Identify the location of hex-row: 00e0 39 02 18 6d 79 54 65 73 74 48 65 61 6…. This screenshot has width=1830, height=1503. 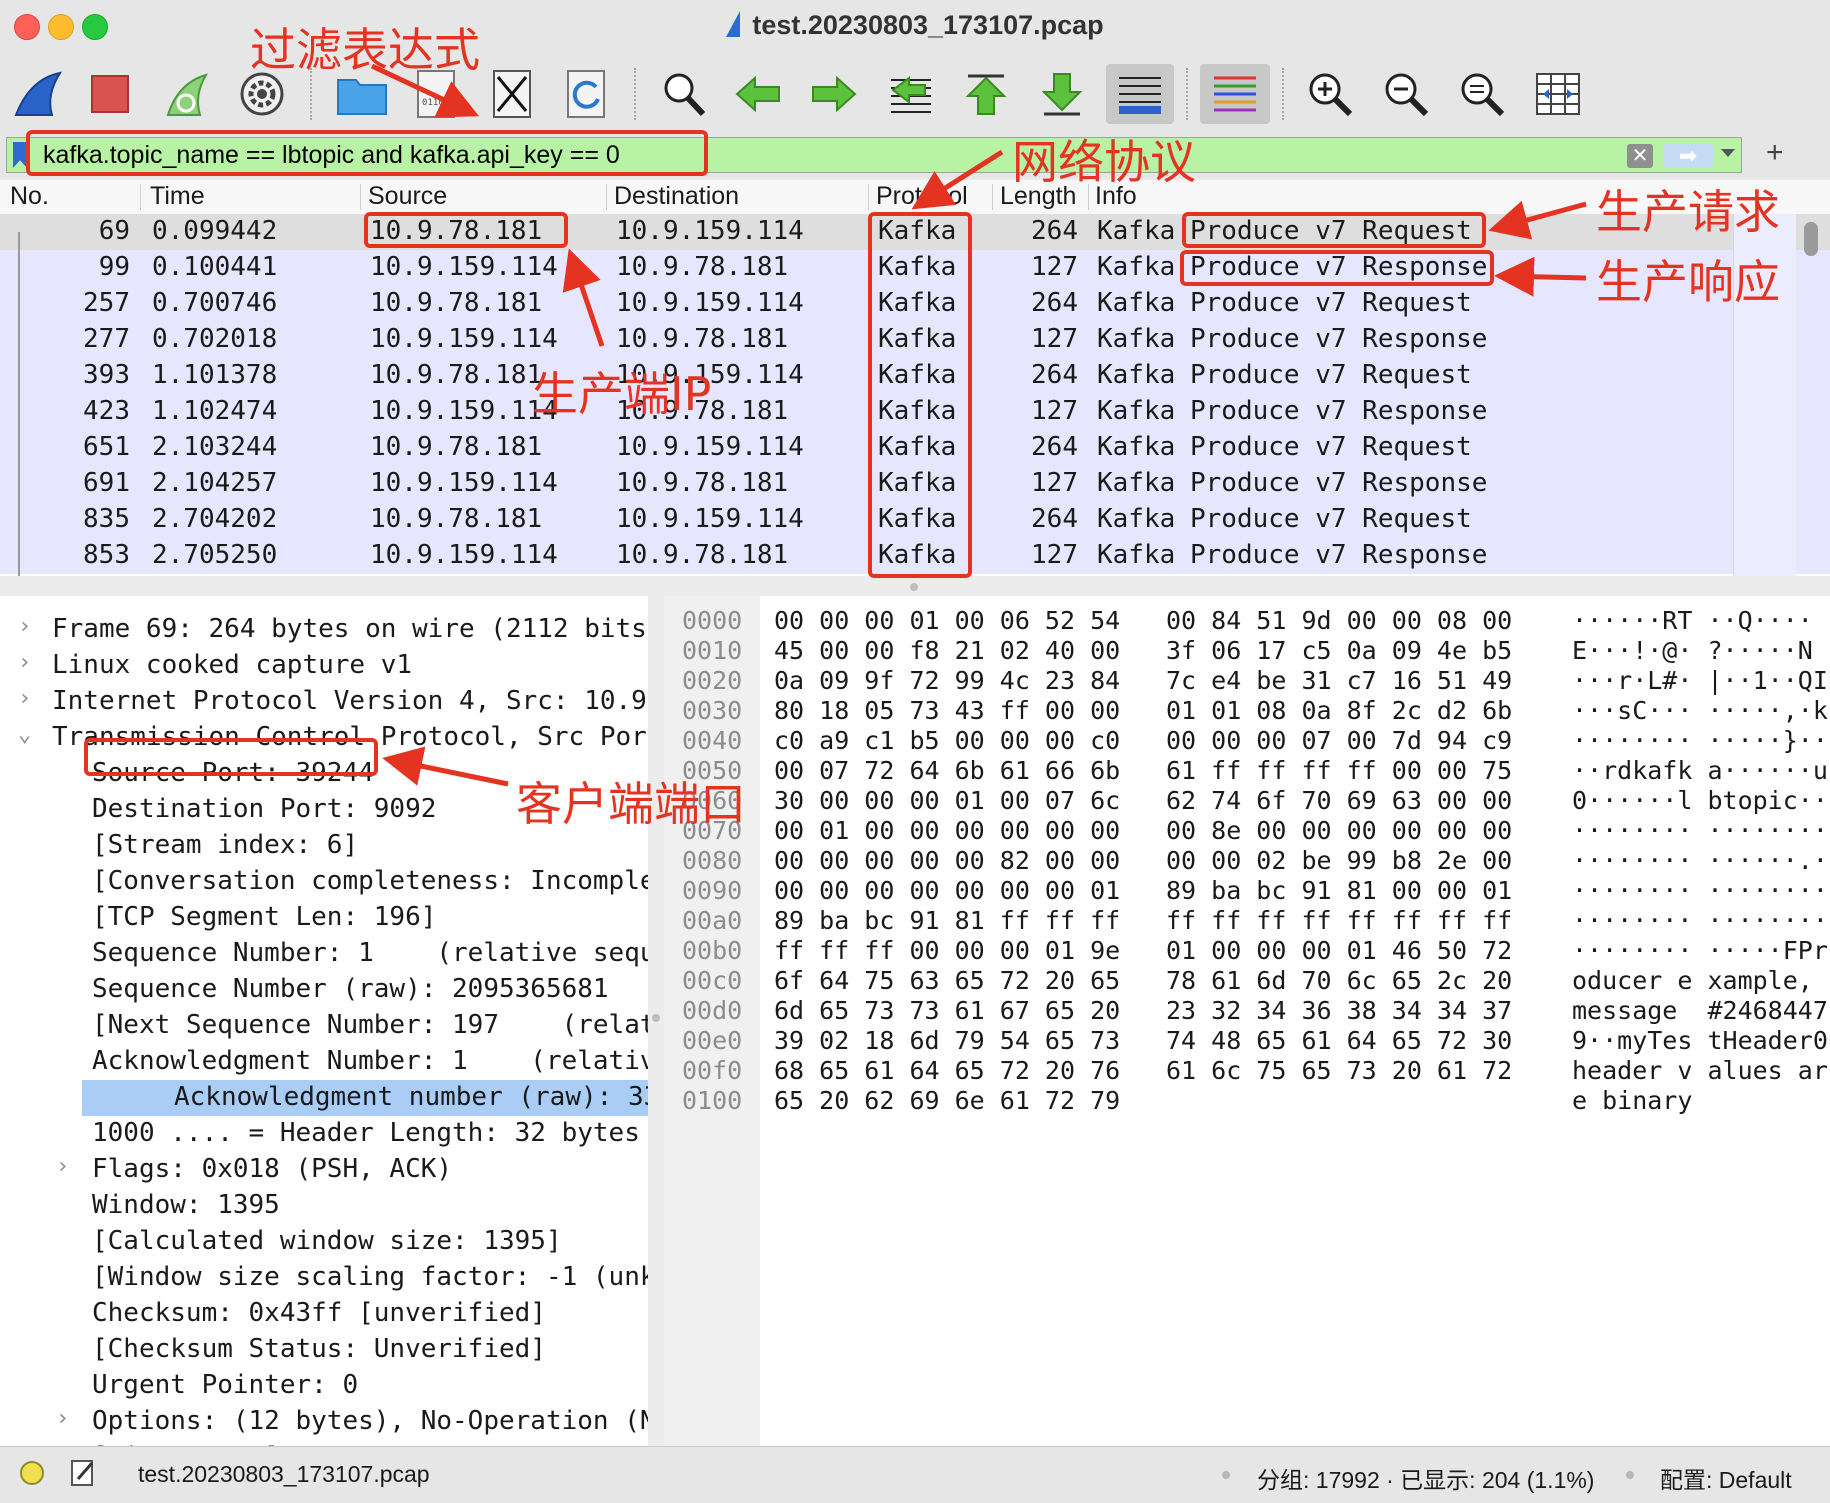
(1247, 1041).